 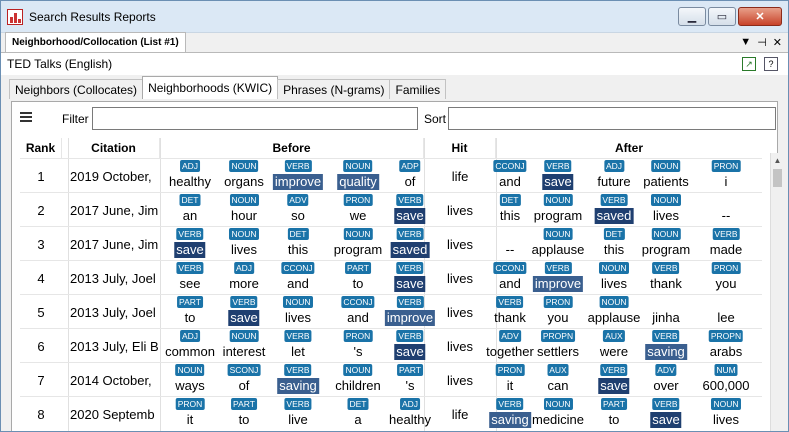 I want to click on context-token: PART 's, so click(x=410, y=380).